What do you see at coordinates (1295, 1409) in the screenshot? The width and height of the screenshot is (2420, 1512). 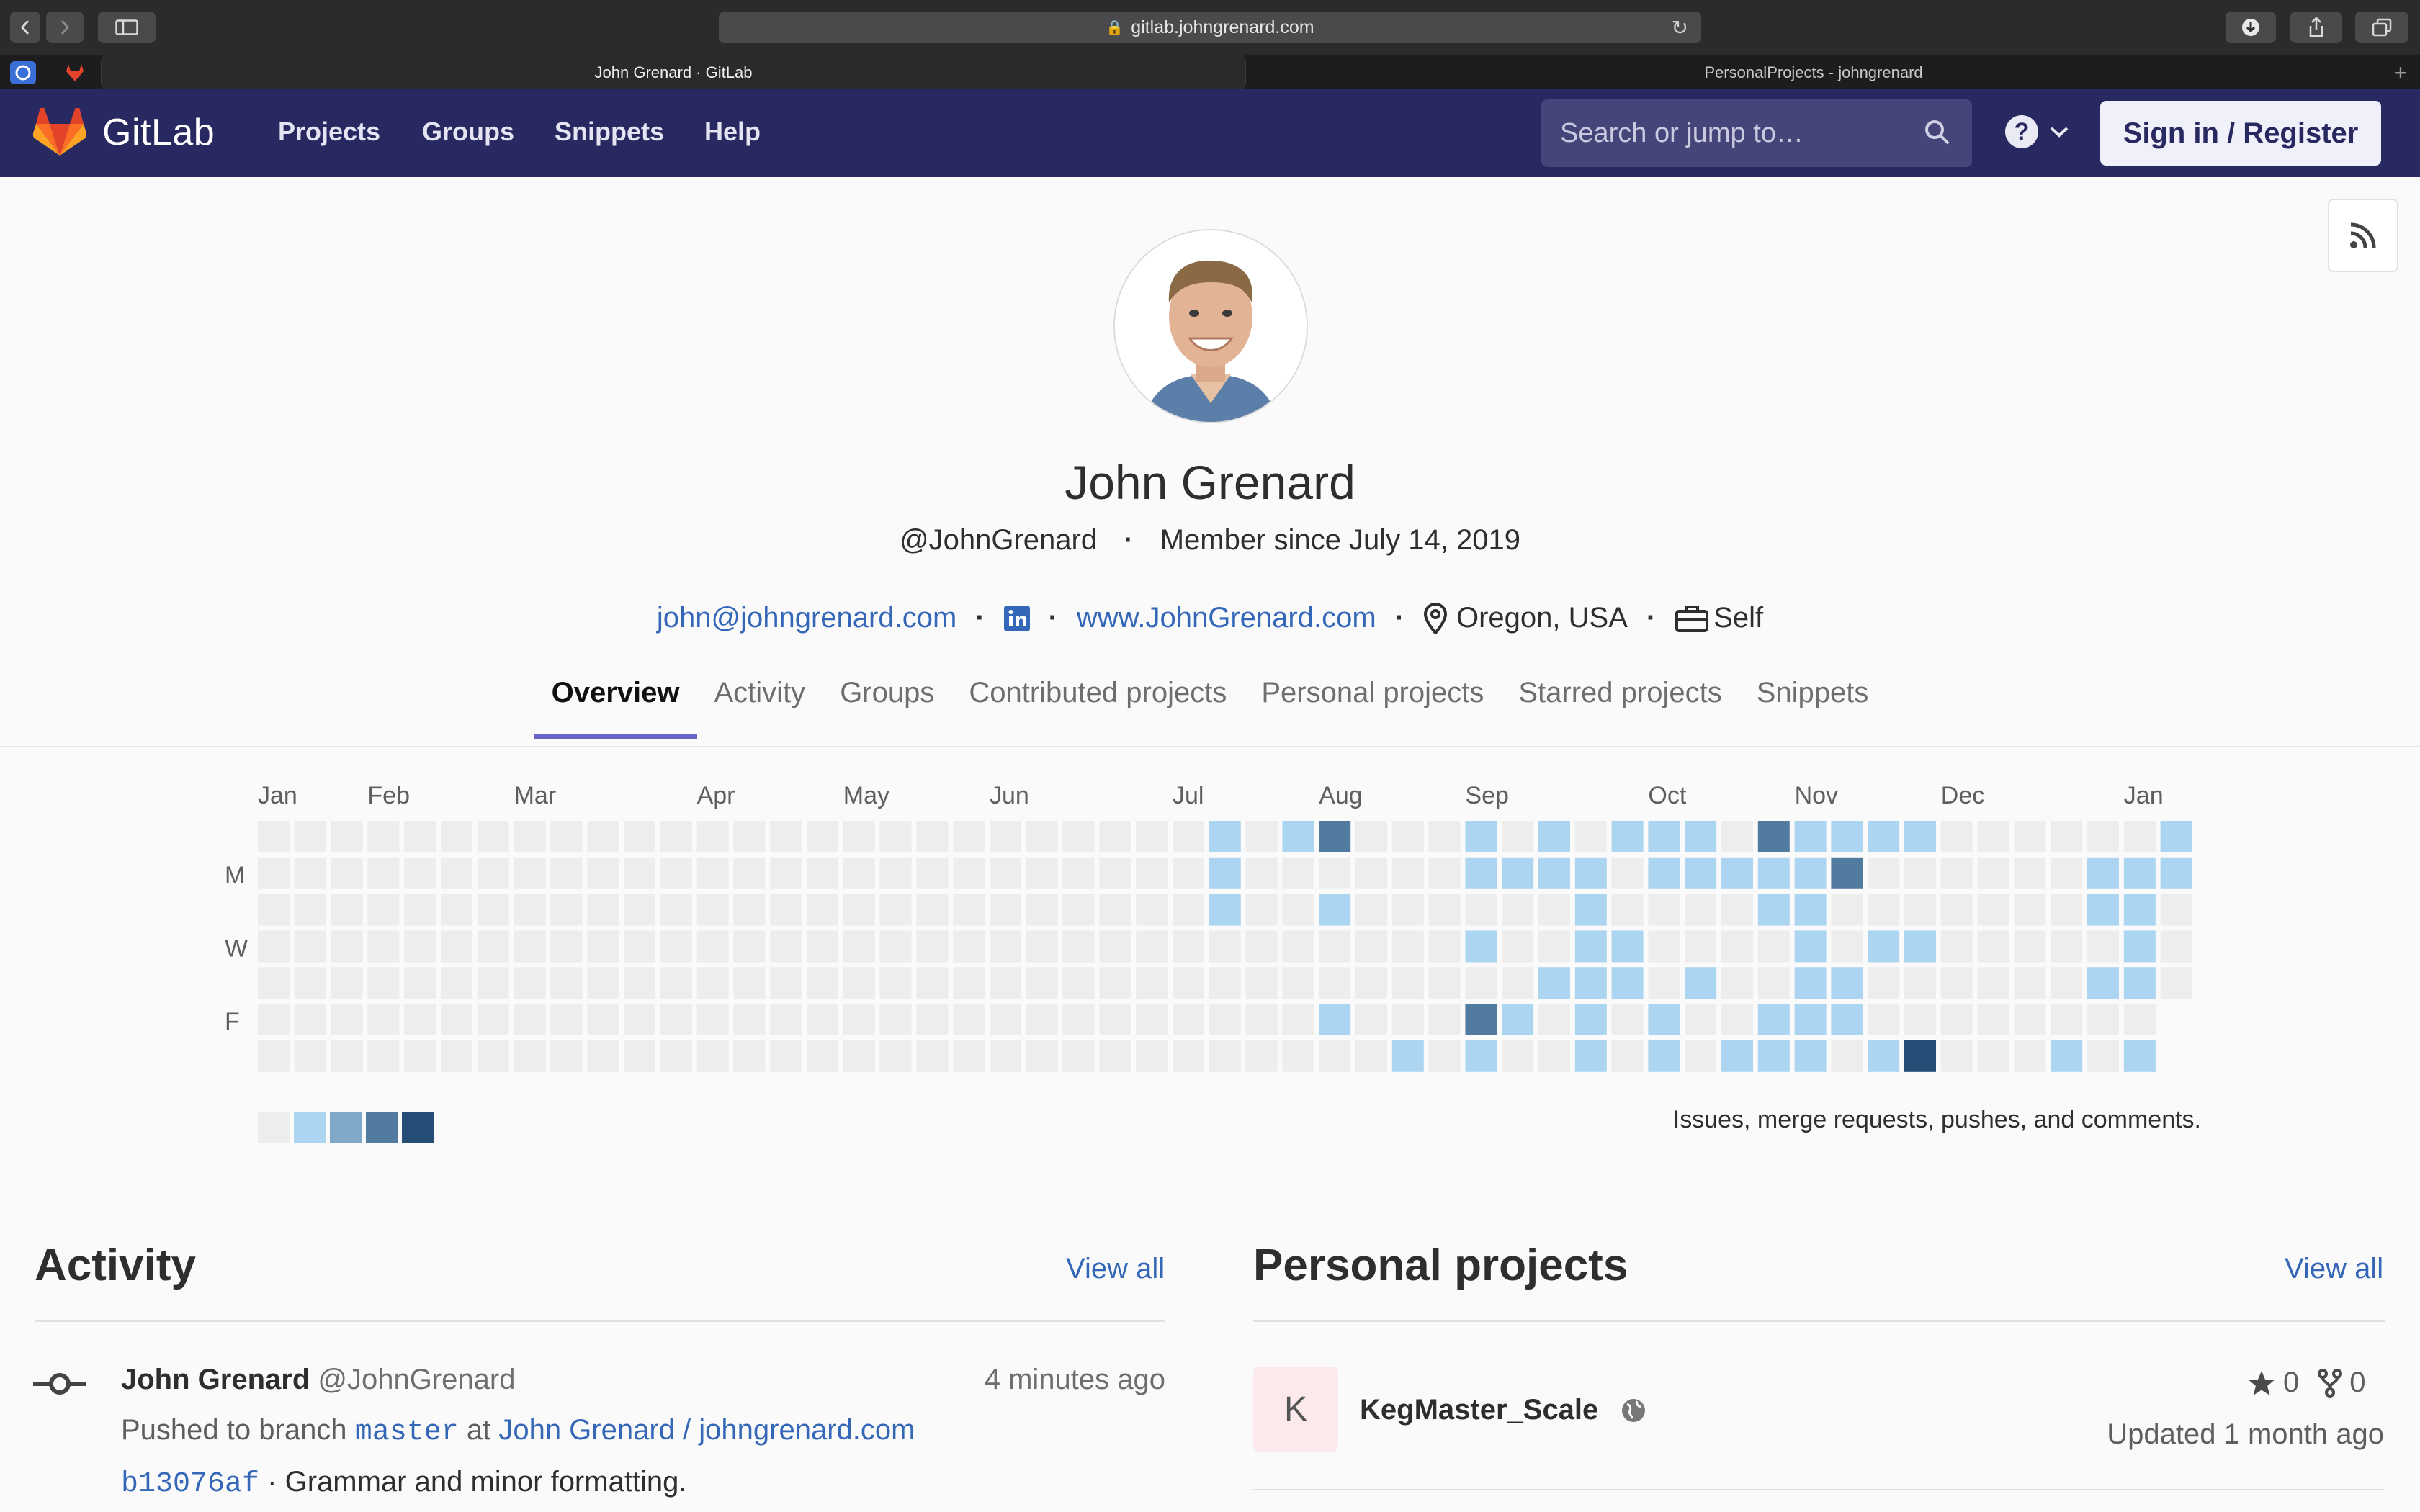 I see `project-avatar: K` at bounding box center [1295, 1409].